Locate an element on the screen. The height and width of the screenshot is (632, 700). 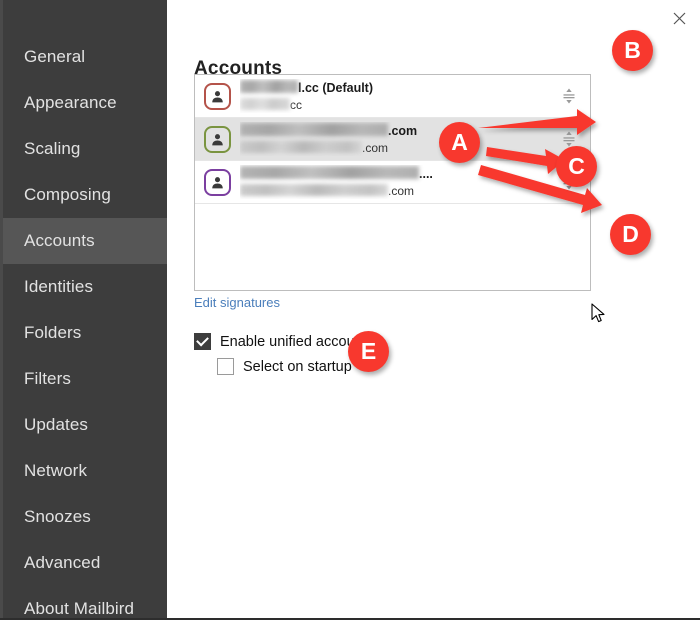
sidebar-item-advanced: Advanced is located at coordinates (85, 563).